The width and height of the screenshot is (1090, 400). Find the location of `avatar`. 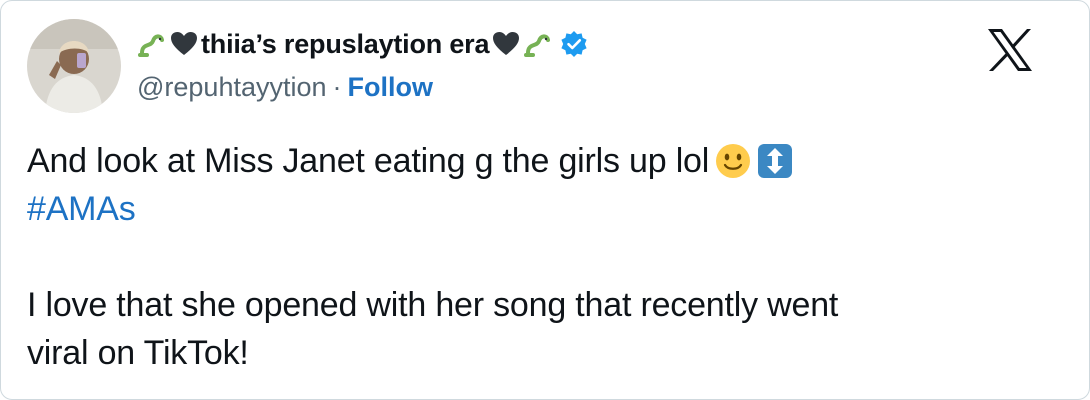

avatar is located at coordinates (74, 66).